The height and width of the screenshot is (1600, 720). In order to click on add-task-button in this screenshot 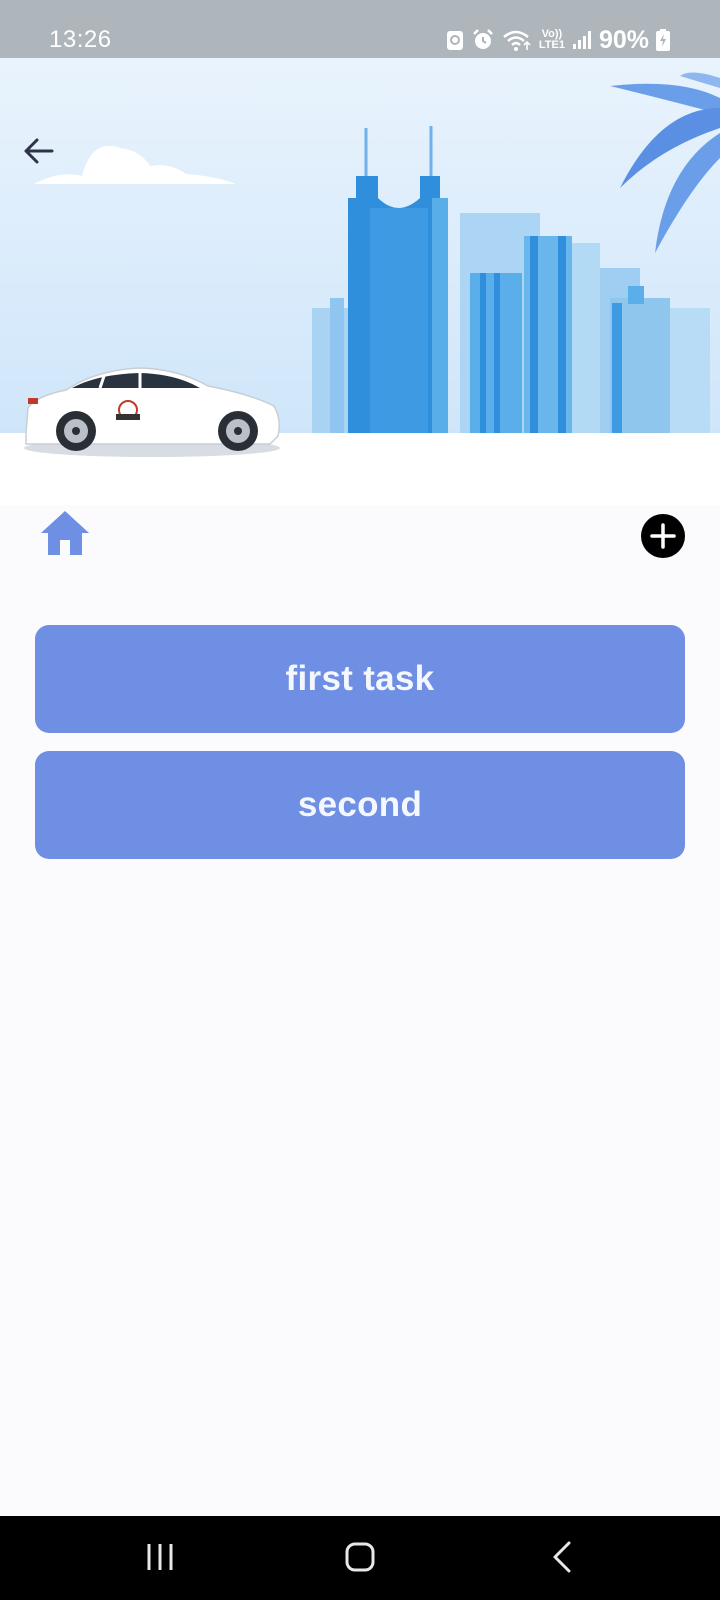, I will do `click(663, 536)`.